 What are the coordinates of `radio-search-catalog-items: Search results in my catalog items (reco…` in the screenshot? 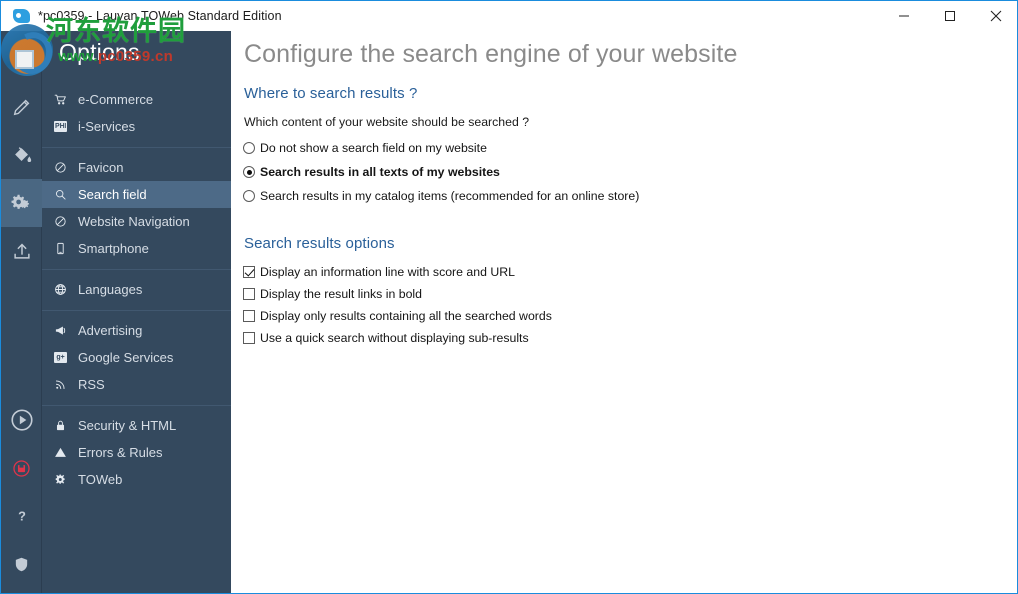 It's located at (441, 196).